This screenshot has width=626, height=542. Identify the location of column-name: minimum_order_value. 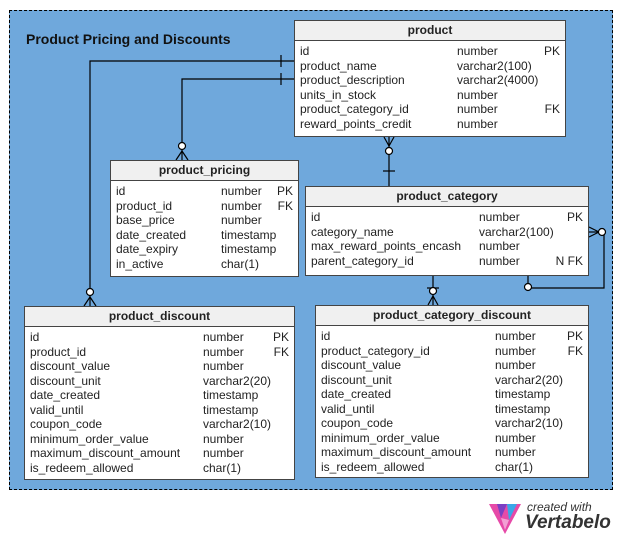
(89, 438).